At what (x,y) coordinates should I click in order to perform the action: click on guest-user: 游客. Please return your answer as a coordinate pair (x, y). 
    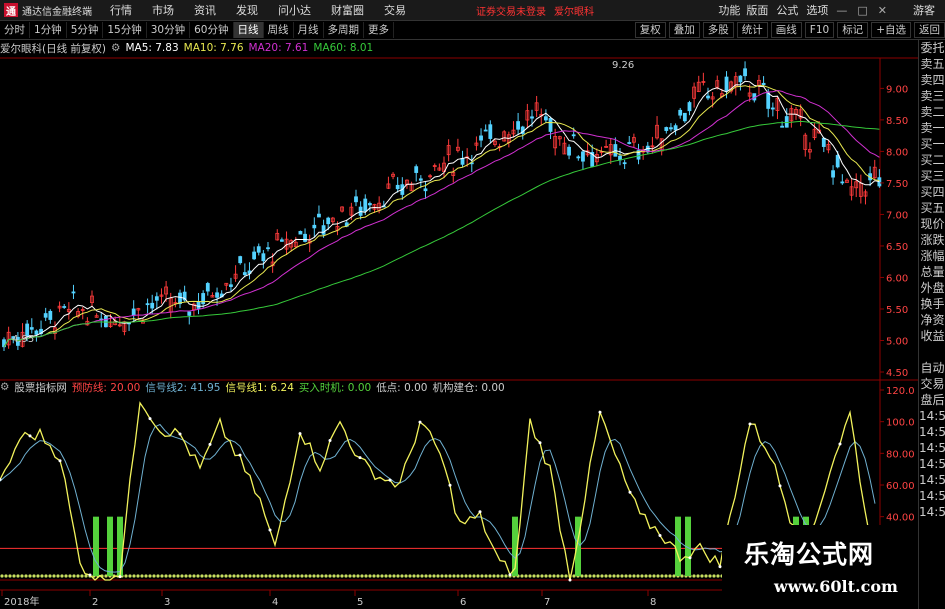
    Looking at the image, I should click on (924, 10).